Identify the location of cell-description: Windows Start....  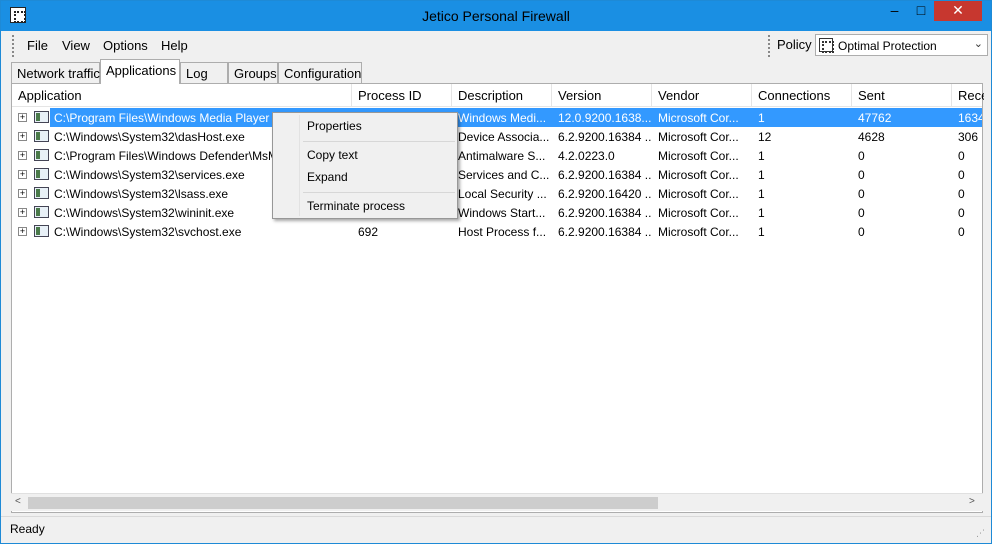
(502, 213).